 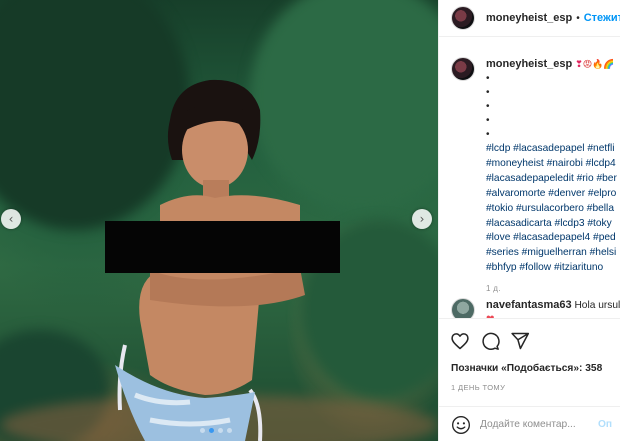 I want to click on carousel-dots, so click(x=216, y=430).